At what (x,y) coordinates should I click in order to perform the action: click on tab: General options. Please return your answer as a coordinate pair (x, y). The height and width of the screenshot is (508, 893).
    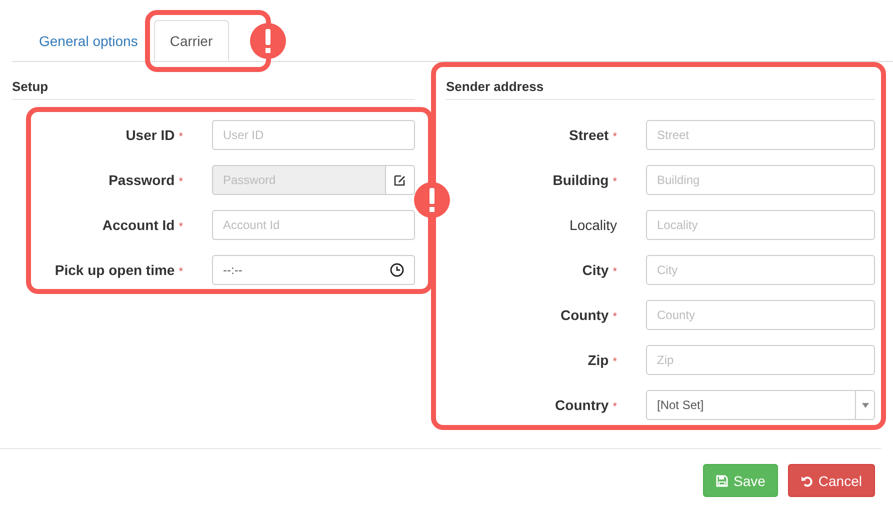
    Looking at the image, I should click on (88, 40).